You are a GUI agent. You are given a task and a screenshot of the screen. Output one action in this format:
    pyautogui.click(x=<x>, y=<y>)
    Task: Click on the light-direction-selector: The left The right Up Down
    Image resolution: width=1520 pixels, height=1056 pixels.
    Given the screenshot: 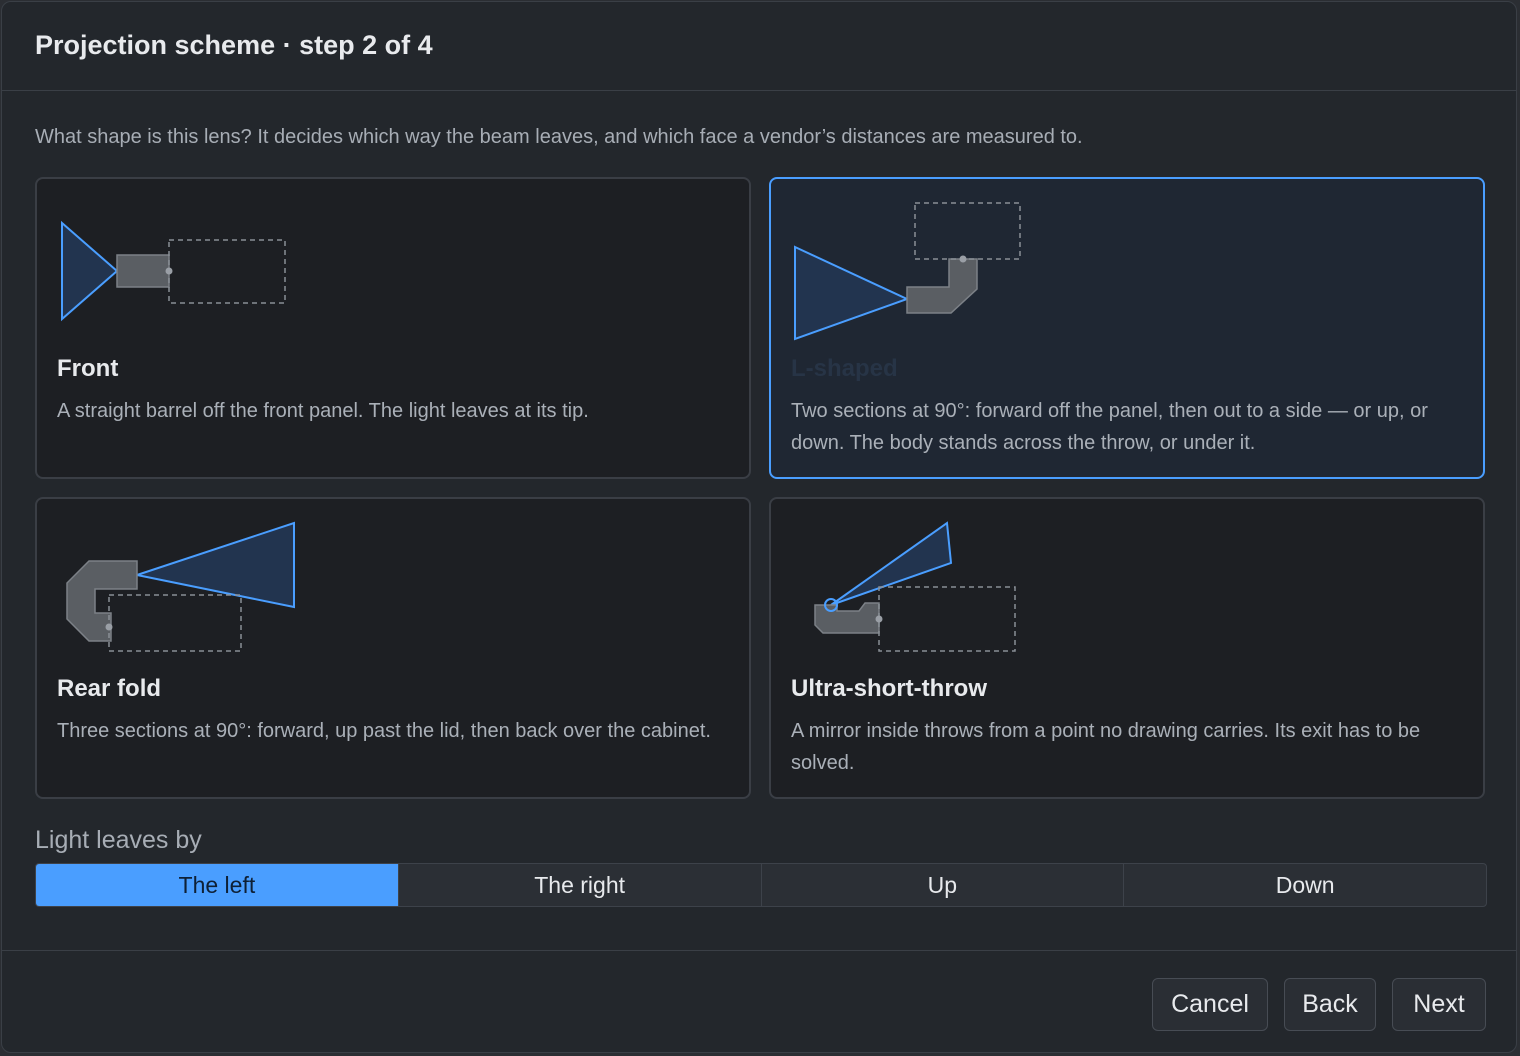 What is the action you would take?
    pyautogui.click(x=761, y=885)
    